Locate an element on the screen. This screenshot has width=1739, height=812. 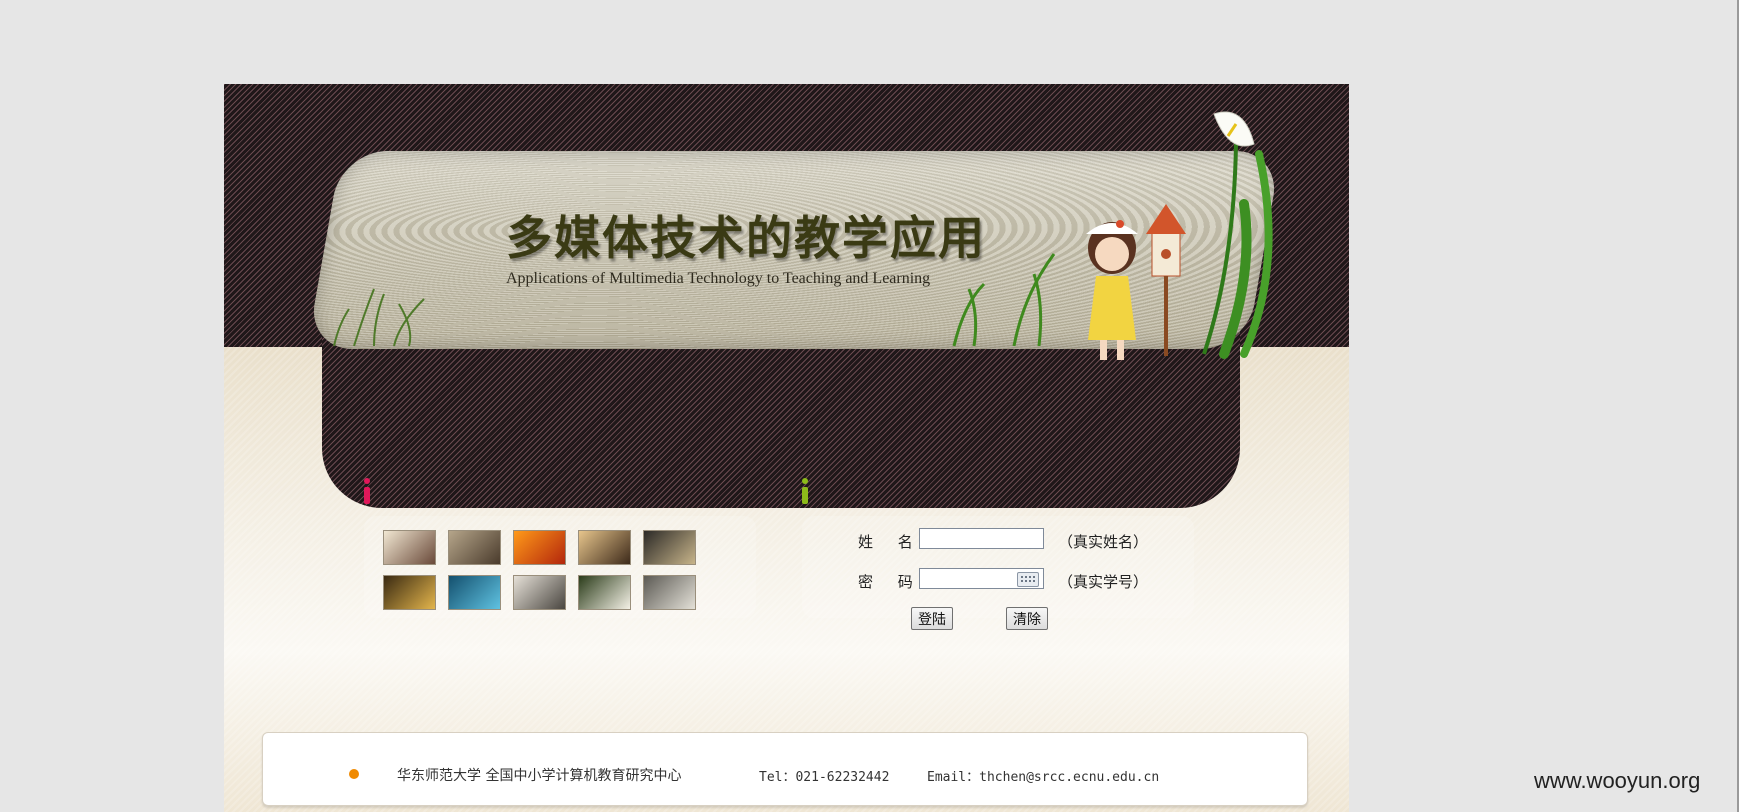
thumb-corridor is located at coordinates (474, 547).